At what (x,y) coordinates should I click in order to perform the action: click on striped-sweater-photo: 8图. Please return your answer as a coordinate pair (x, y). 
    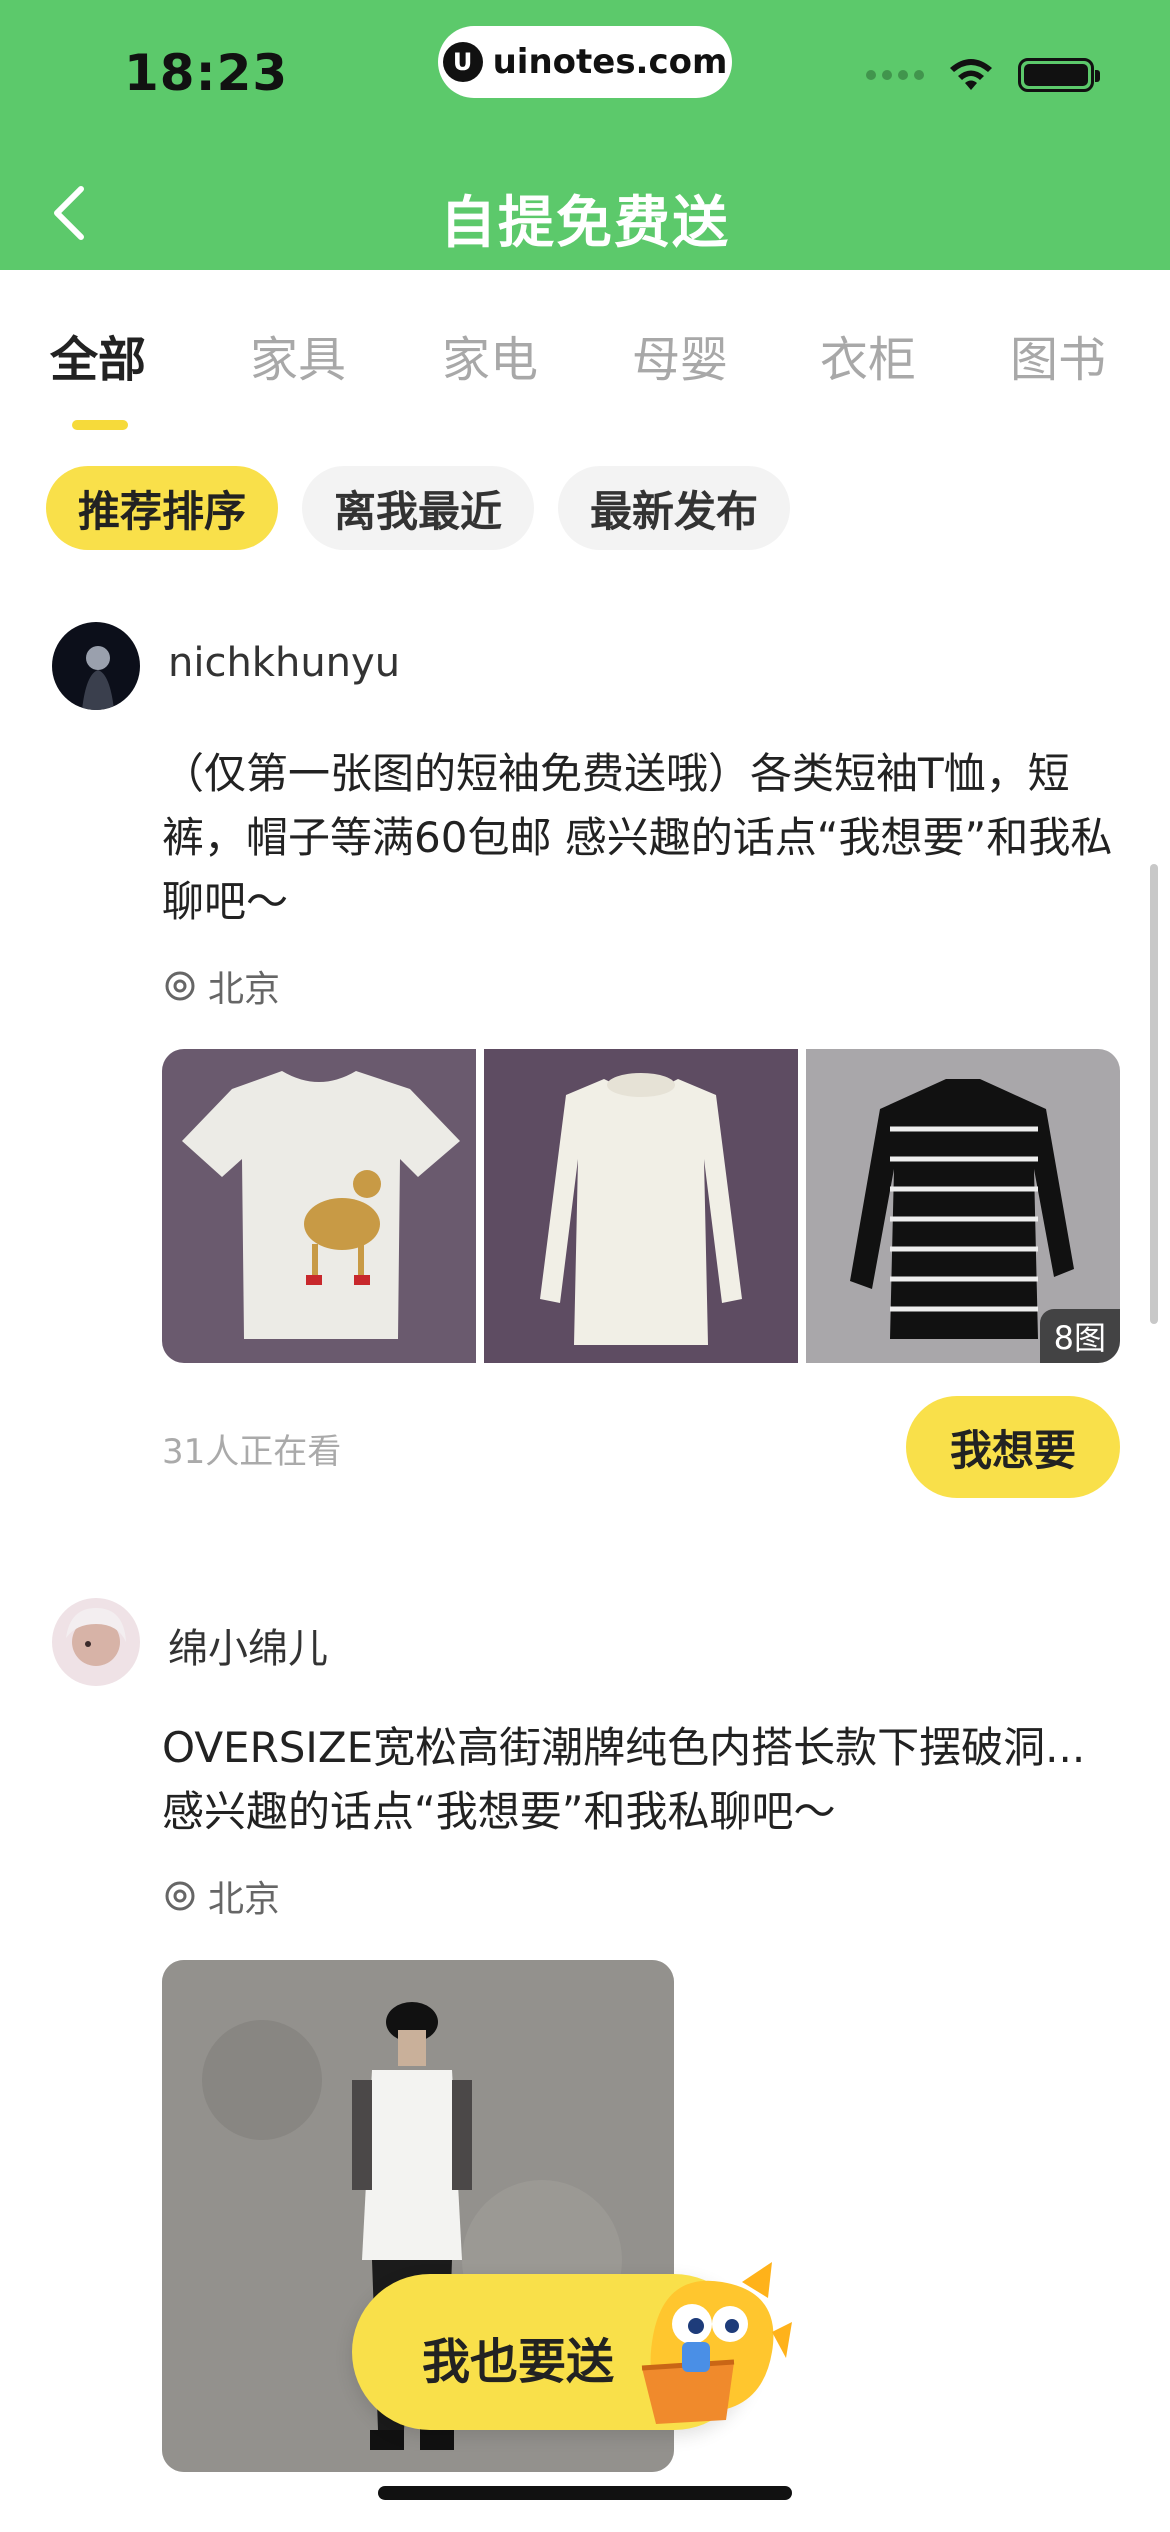
    Looking at the image, I should click on (963, 1206).